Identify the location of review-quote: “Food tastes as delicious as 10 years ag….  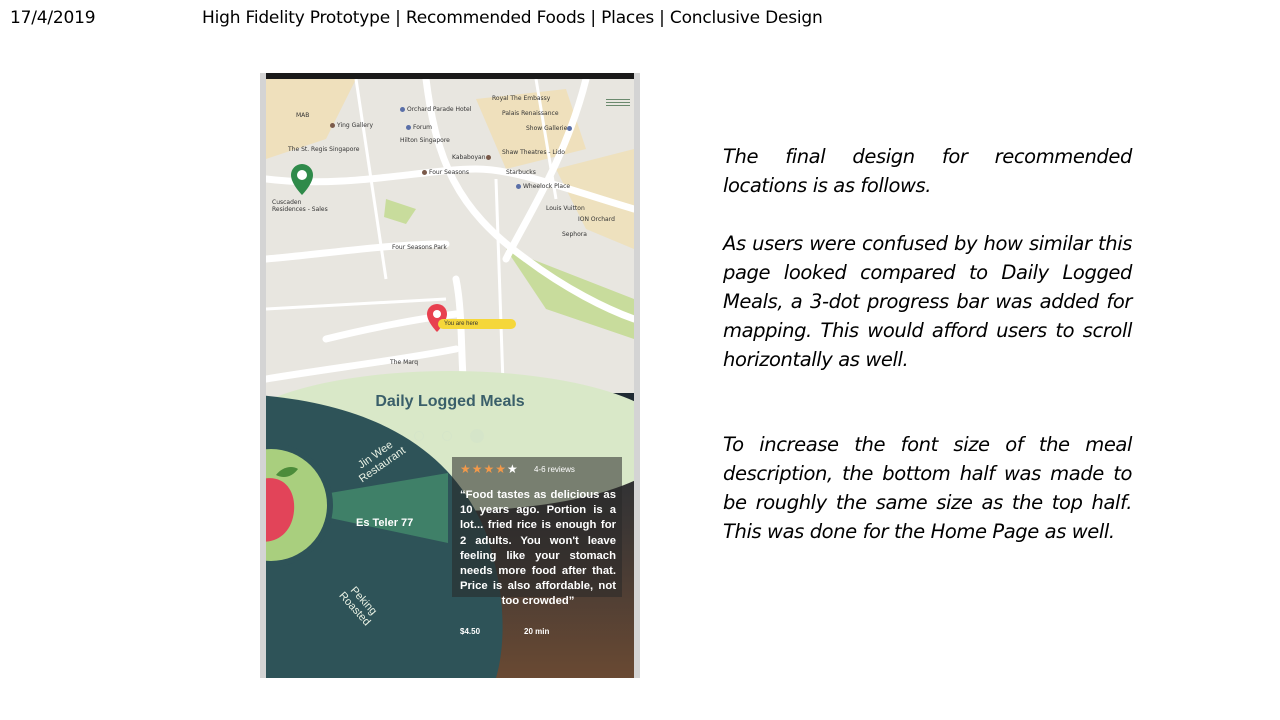
(538, 548).